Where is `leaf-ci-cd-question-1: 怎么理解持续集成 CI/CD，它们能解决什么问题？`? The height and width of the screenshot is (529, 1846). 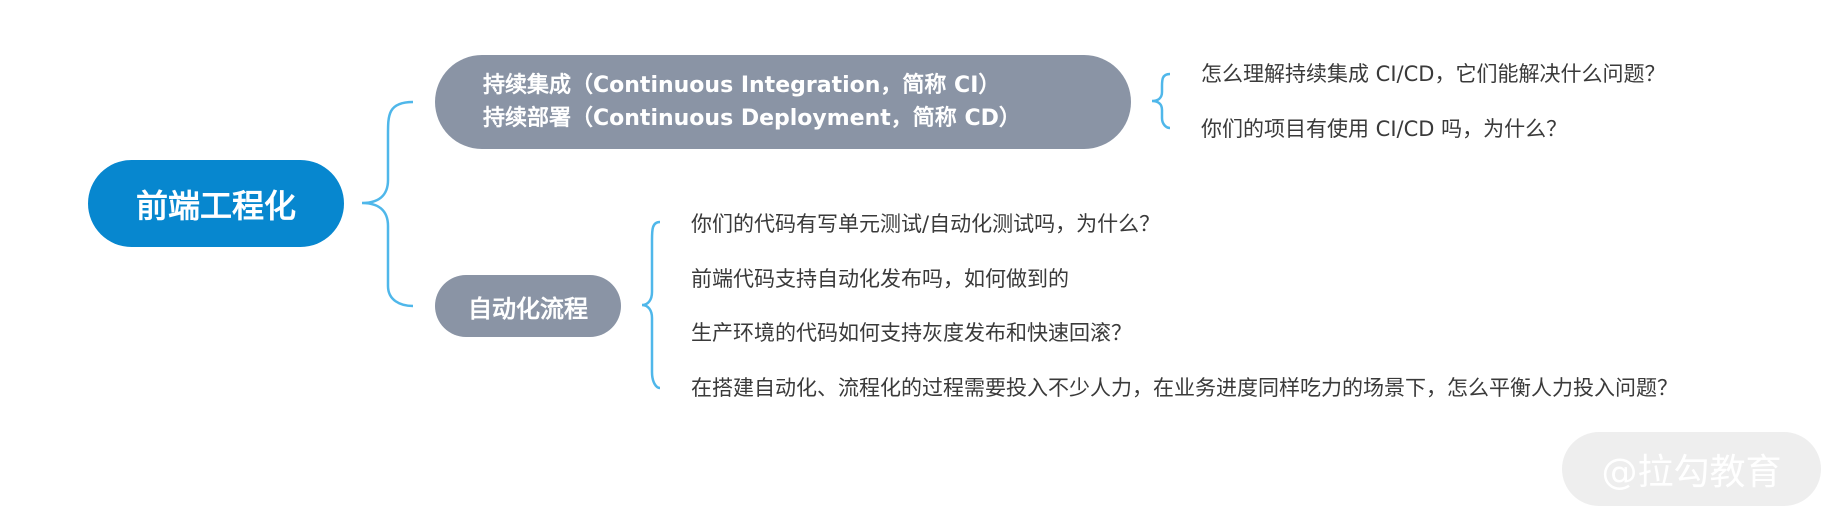 leaf-ci-cd-question-1: 怎么理解持续集成 CI/CD，它们能解决什么问题？ is located at coordinates (1433, 74).